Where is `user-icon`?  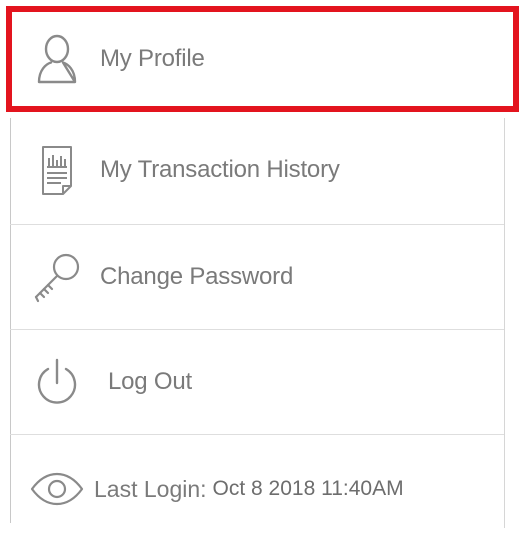
user-icon is located at coordinates (57, 59).